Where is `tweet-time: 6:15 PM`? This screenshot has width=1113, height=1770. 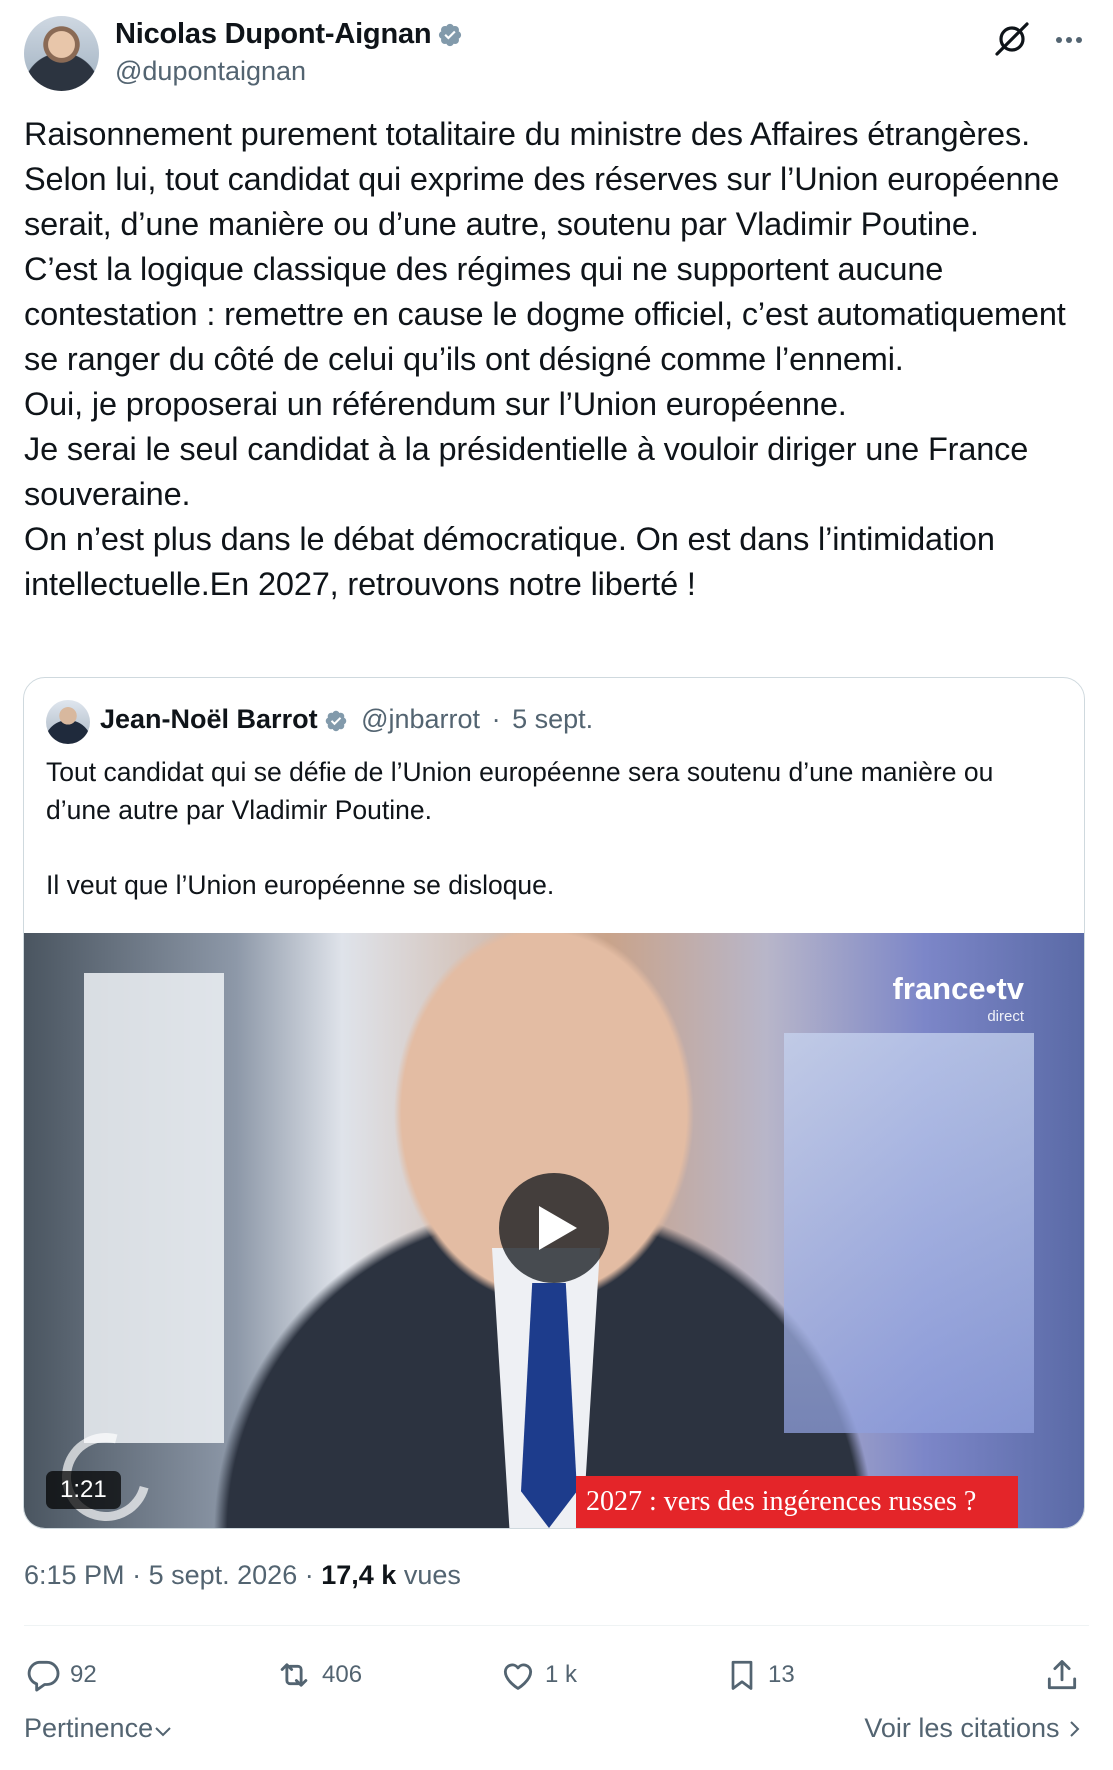
tweet-time: 6:15 PM is located at coordinates (74, 1575).